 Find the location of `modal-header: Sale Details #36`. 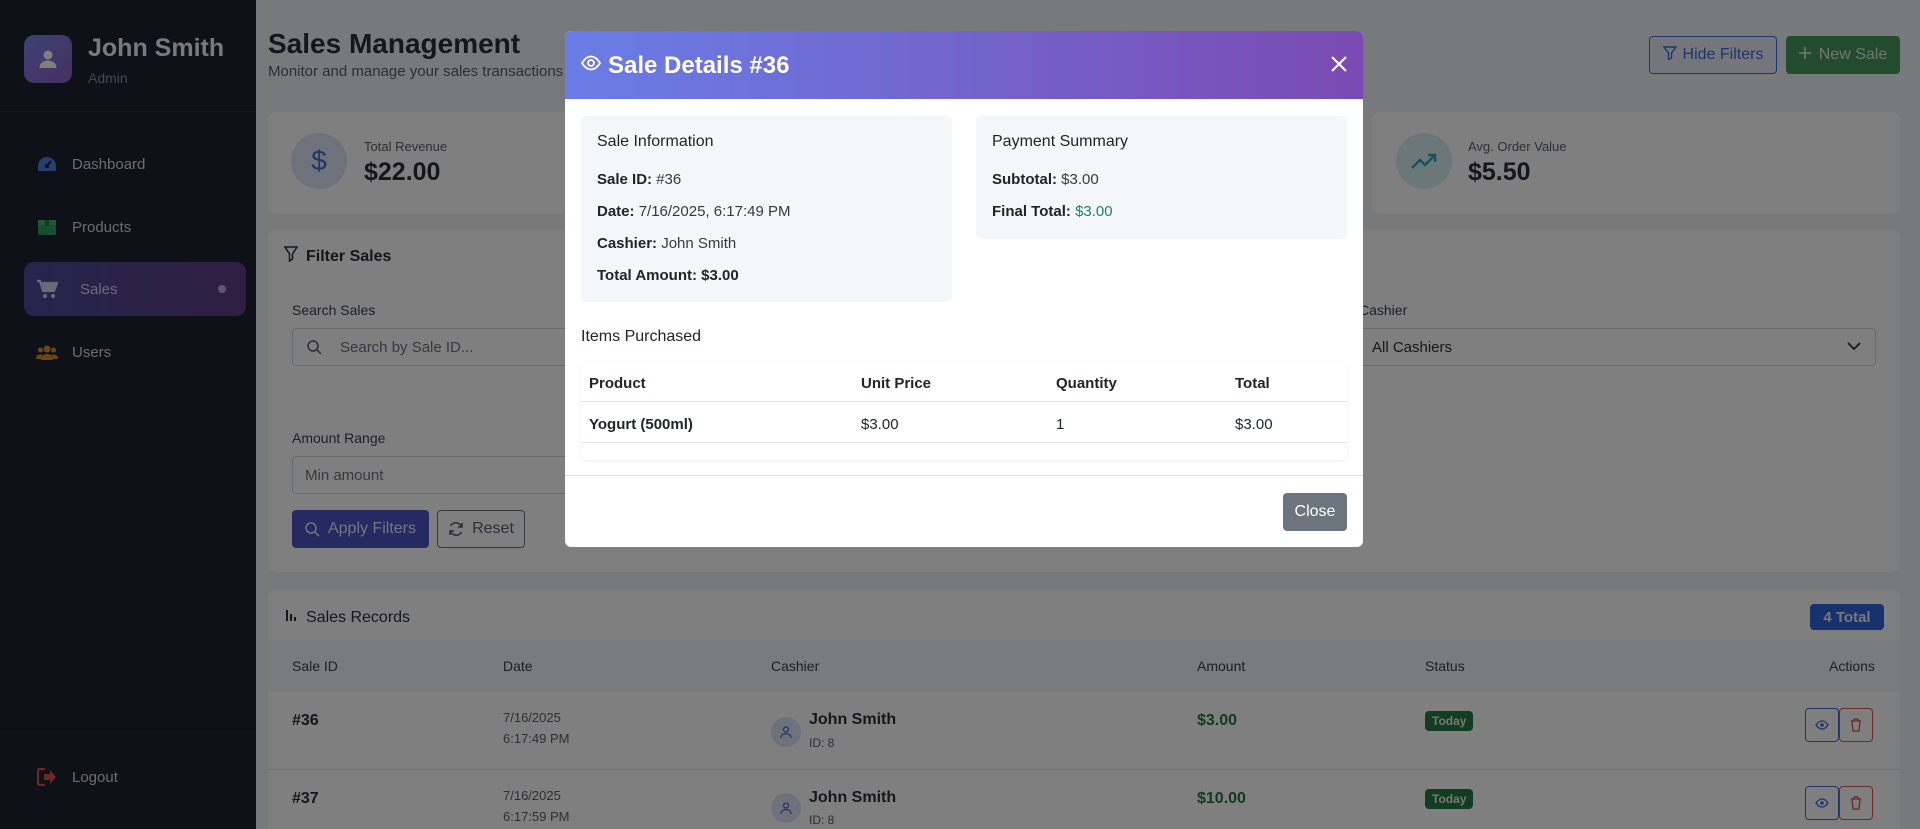

modal-header: Sale Details #36 is located at coordinates (964, 65).